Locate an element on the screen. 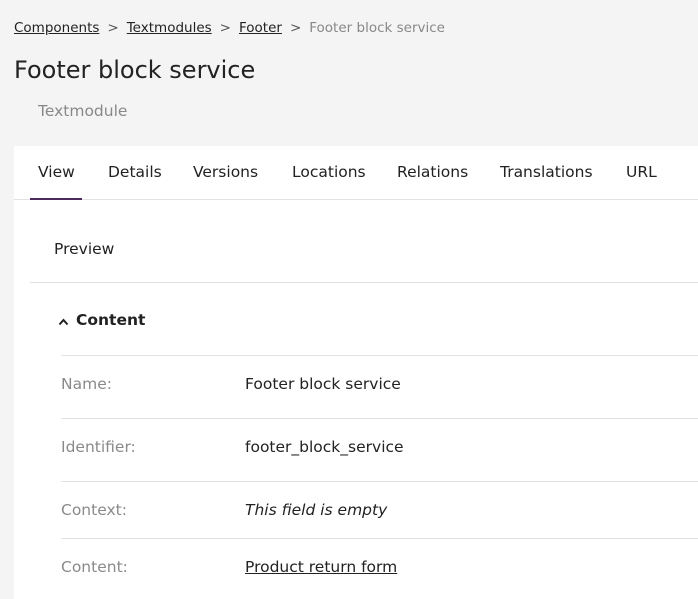  content-section-title: Content is located at coordinates (111, 320).